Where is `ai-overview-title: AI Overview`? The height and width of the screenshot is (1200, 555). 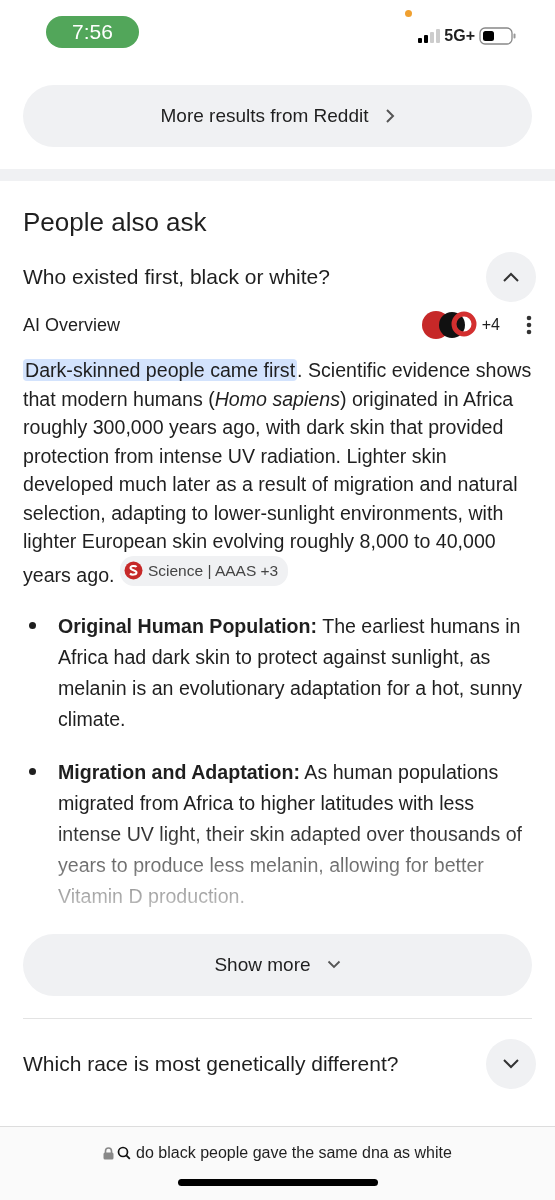 ai-overview-title: AI Overview is located at coordinates (72, 325).